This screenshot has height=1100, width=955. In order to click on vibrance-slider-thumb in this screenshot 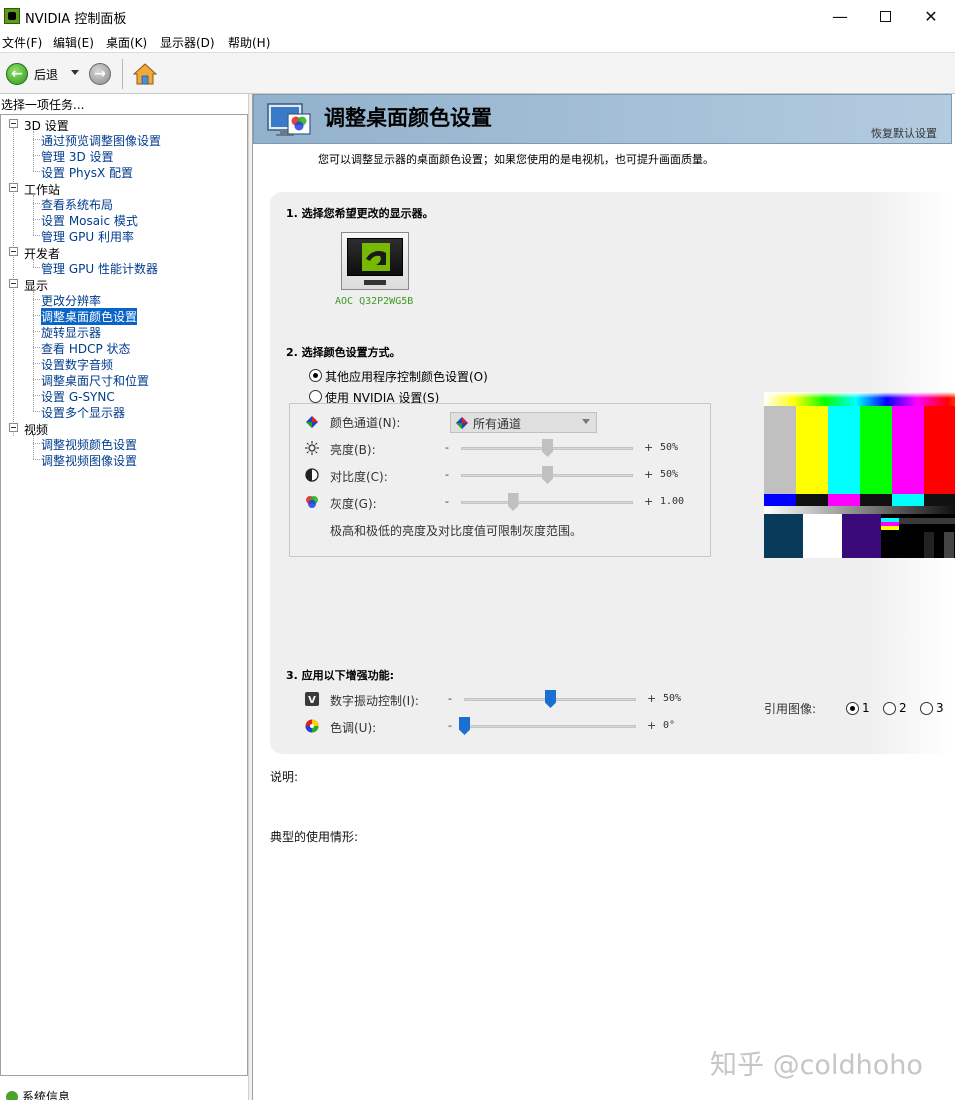, I will do `click(550, 699)`.